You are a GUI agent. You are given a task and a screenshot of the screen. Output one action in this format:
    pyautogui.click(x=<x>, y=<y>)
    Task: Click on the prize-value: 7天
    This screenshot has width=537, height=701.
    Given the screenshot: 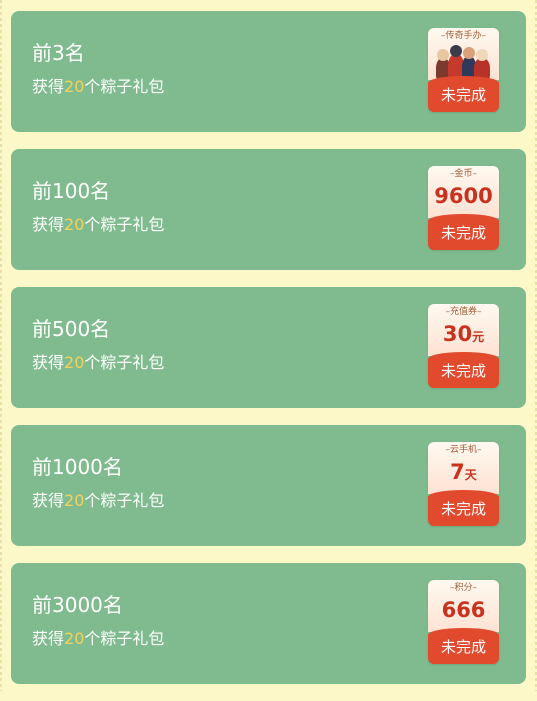 What is the action you would take?
    pyautogui.click(x=463, y=473)
    